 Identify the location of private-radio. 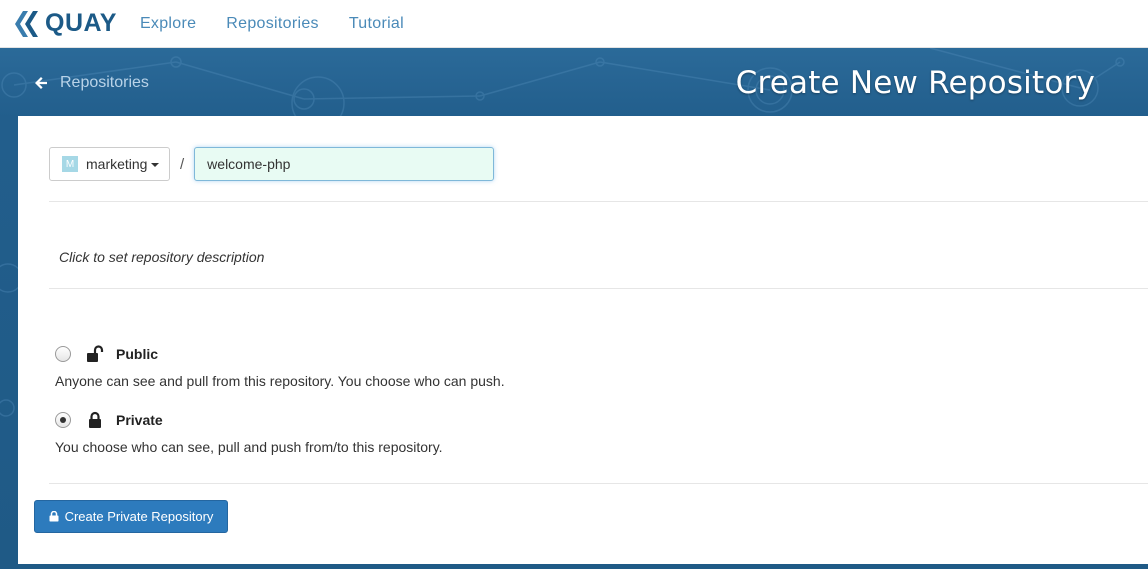
(63, 420).